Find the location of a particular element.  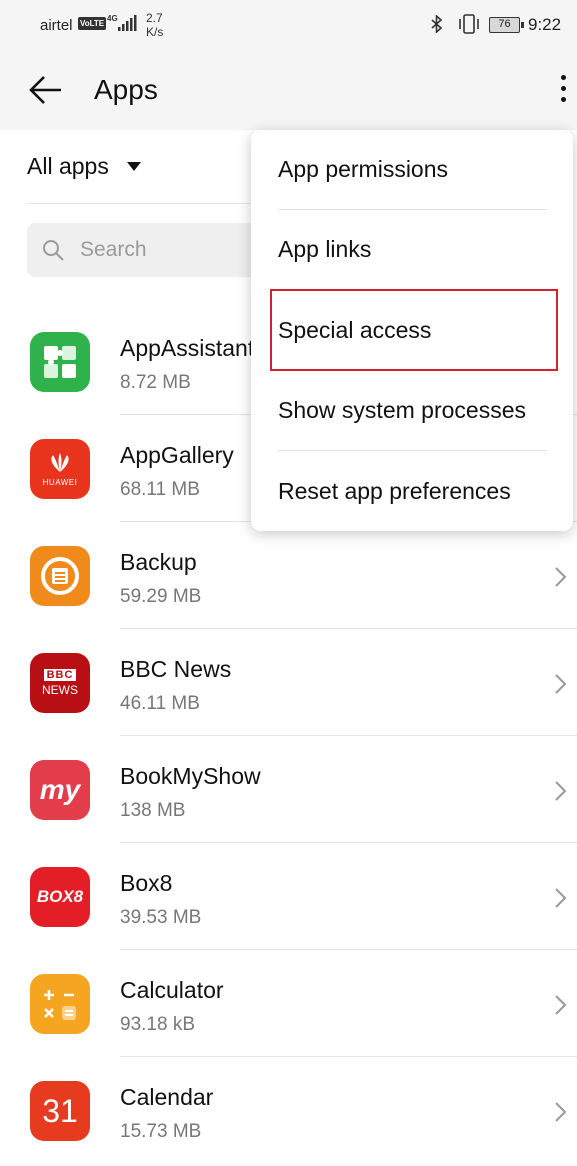

search-icon is located at coordinates (53, 250).